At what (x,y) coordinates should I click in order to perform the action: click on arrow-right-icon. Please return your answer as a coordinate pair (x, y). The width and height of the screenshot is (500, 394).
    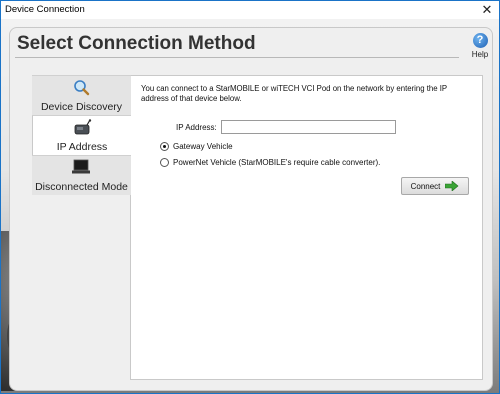
    Looking at the image, I should click on (452, 186).